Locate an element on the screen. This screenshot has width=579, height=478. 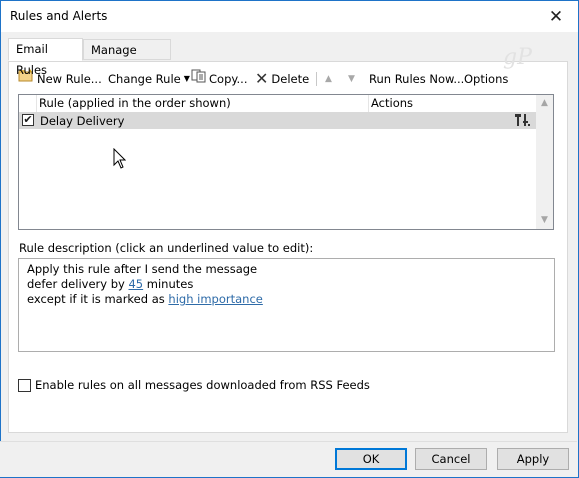
defer-delivery-action-icon is located at coordinates (523, 121).